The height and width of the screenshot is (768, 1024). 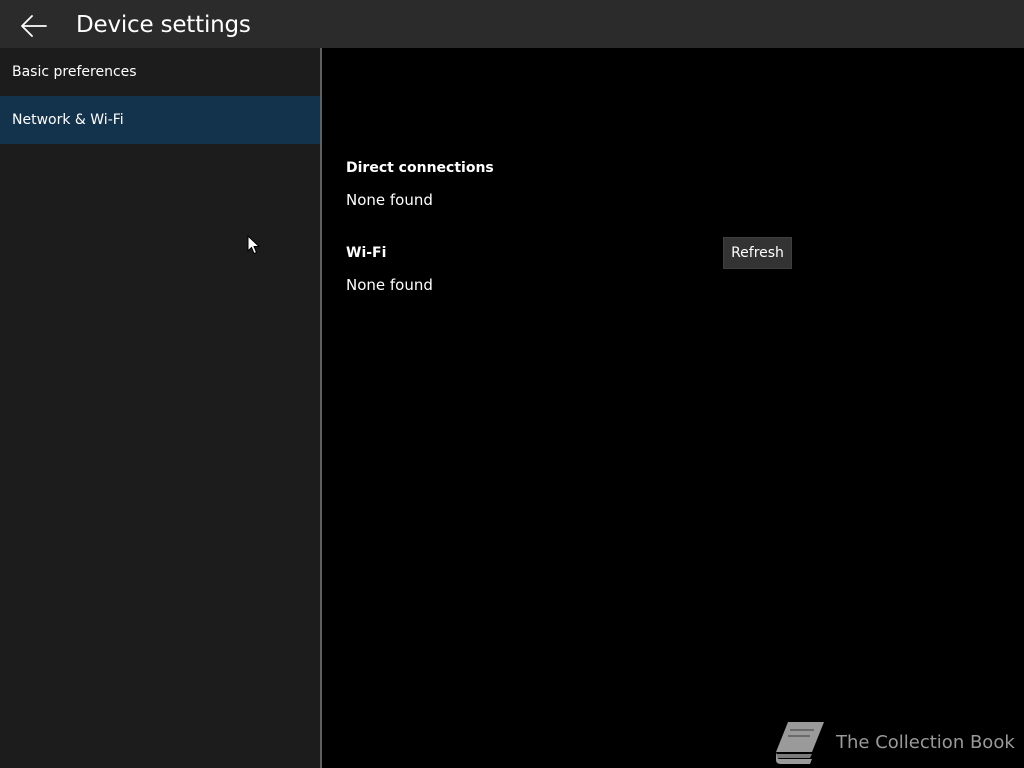 I want to click on back-button, so click(x=34, y=26).